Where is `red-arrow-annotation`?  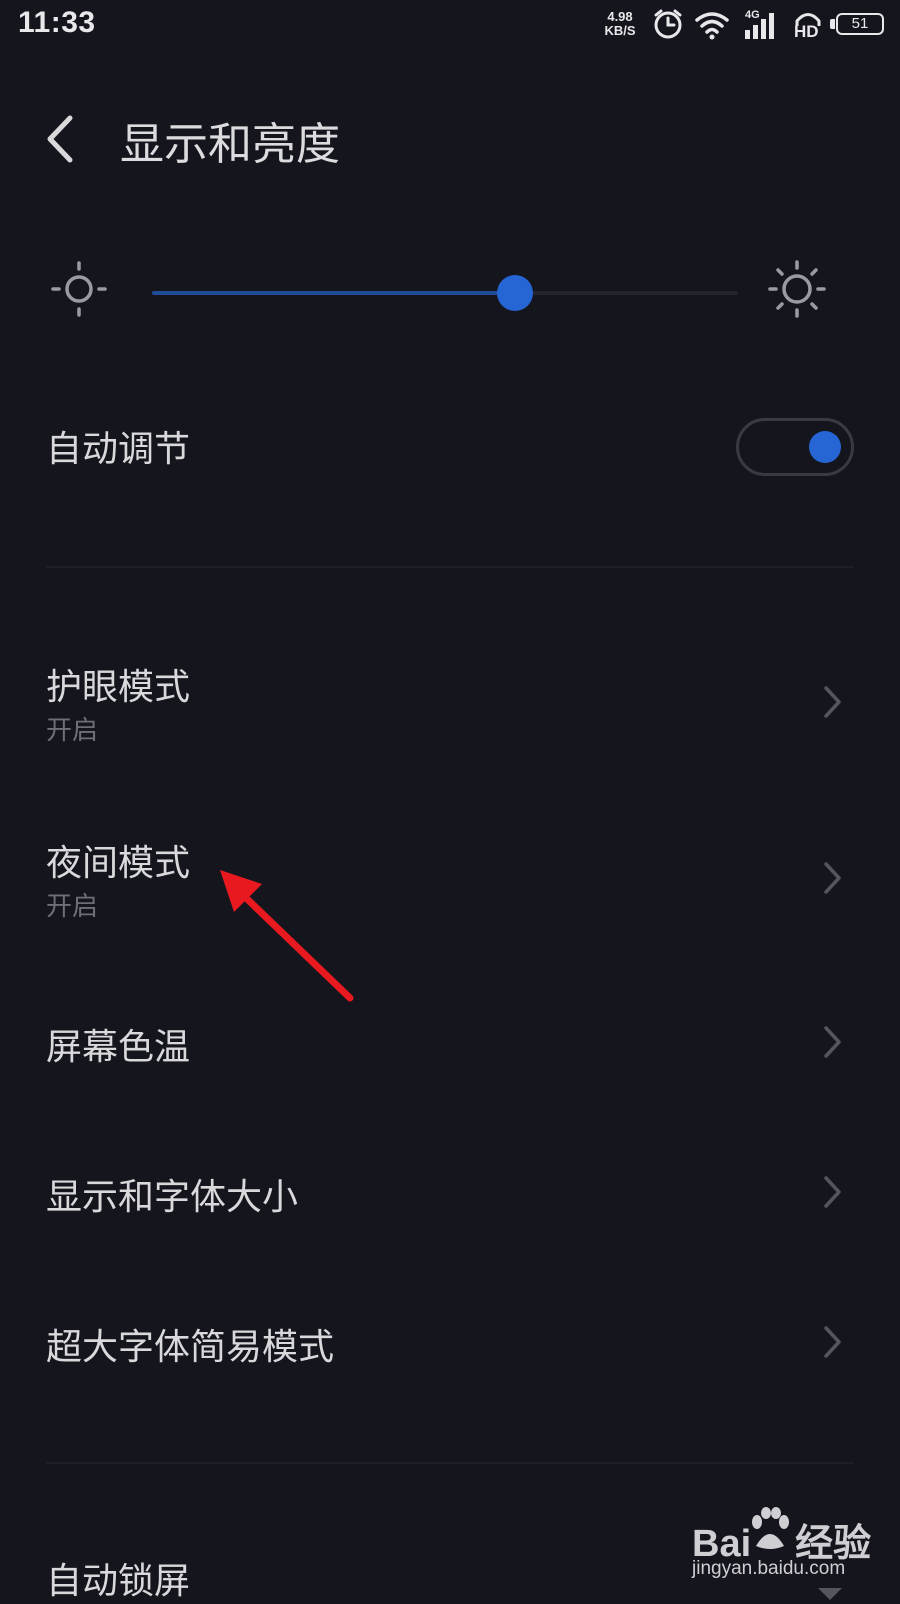 red-arrow-annotation is located at coordinates (287, 936).